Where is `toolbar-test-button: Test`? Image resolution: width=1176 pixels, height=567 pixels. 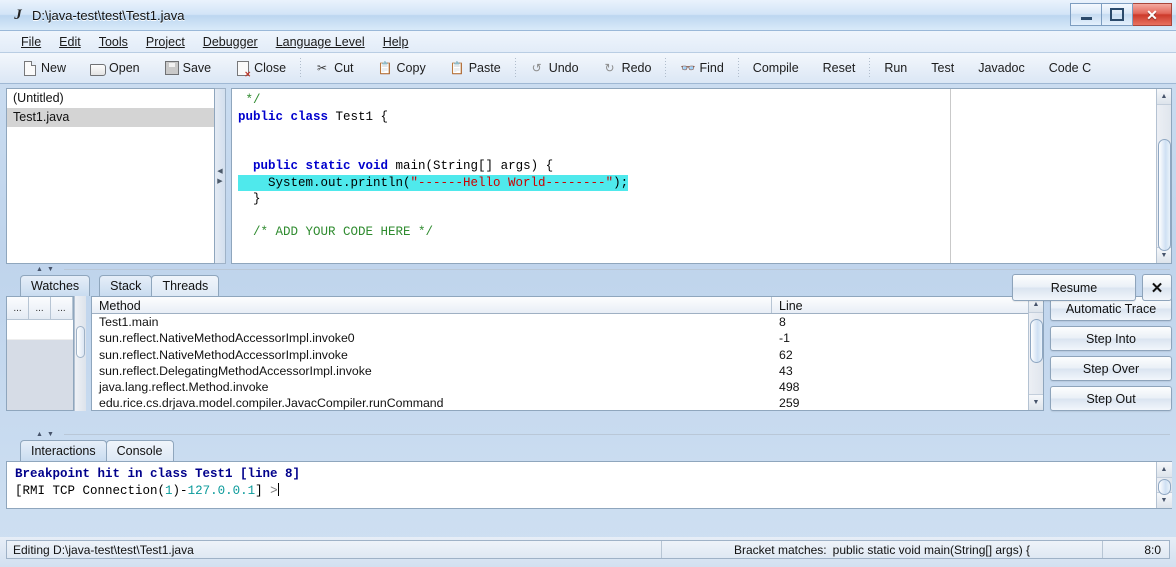 toolbar-test-button: Test is located at coordinates (942, 68).